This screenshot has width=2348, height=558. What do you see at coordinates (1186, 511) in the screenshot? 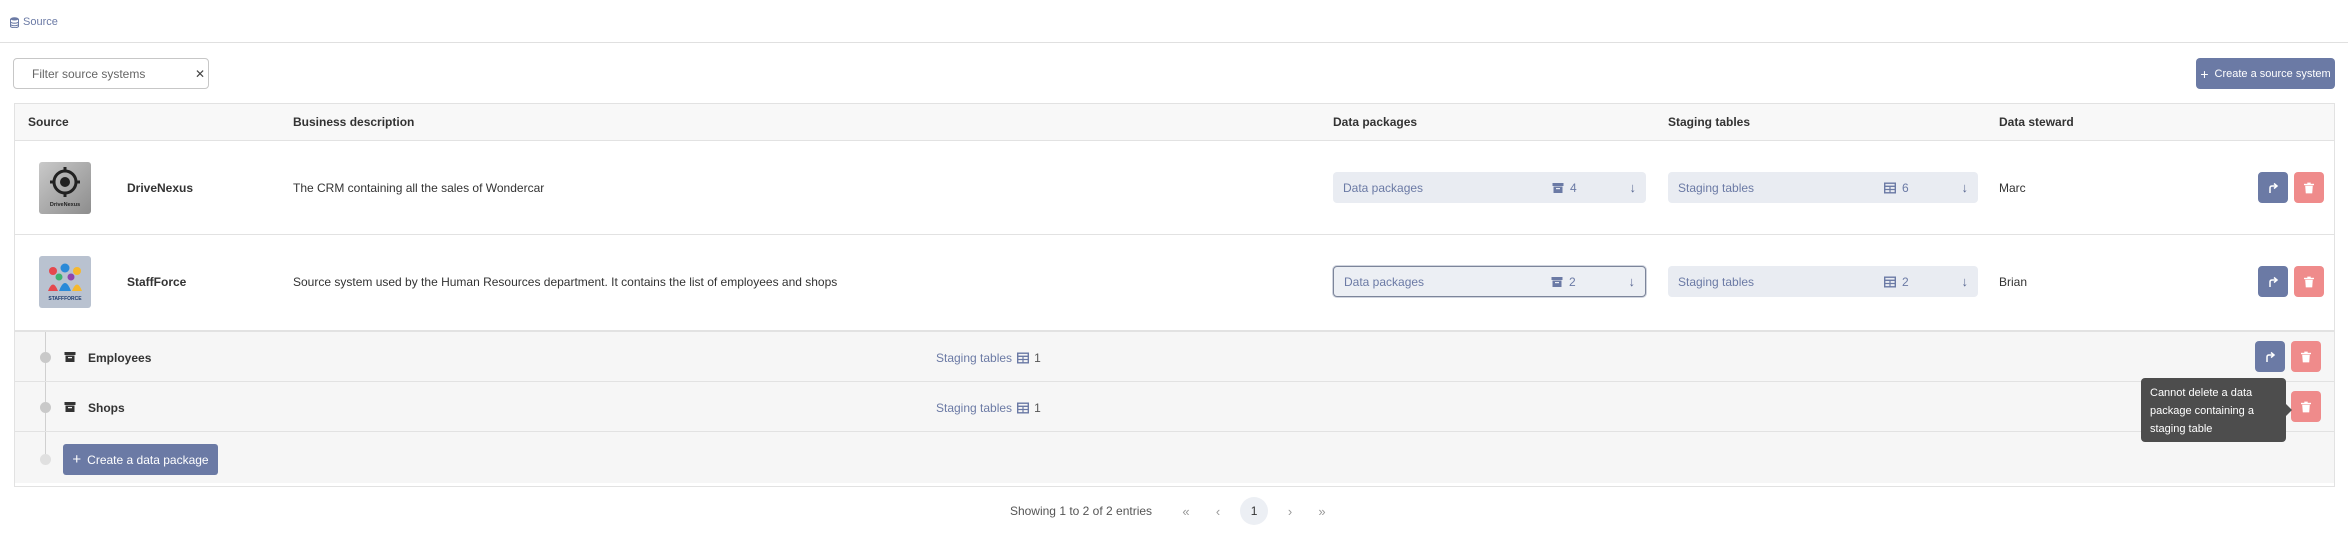
I see `first-page-icon: «` at bounding box center [1186, 511].